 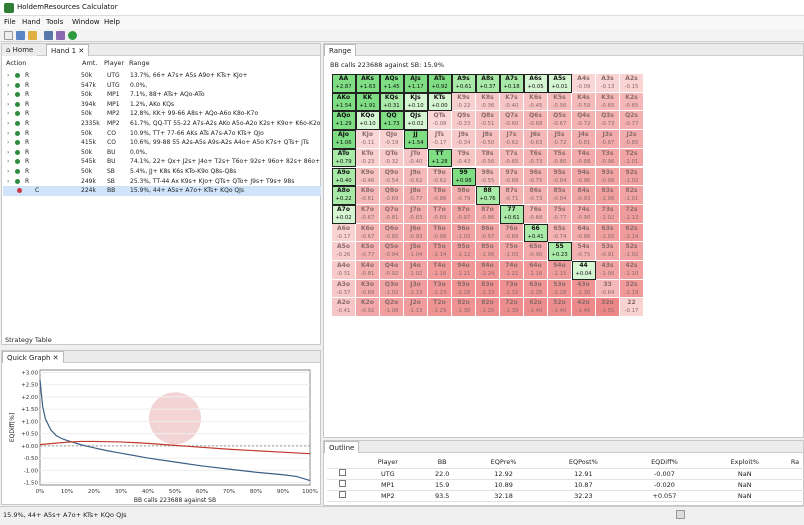 I want to click on hand-cell: 74o -1.22, so click(x=512, y=270).